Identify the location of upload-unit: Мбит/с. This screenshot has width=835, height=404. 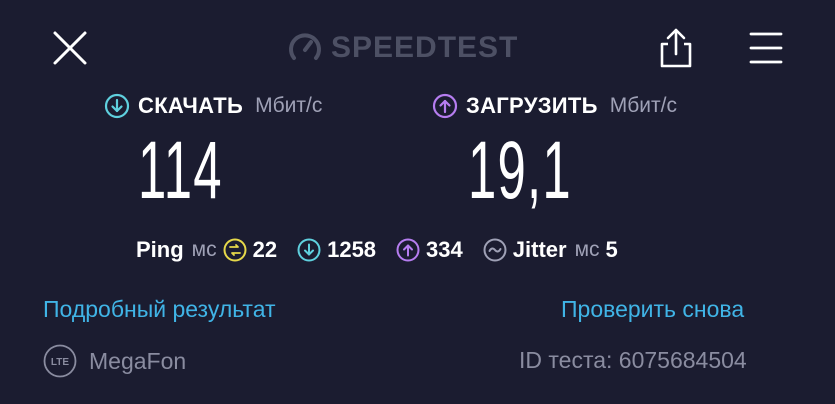
(643, 105).